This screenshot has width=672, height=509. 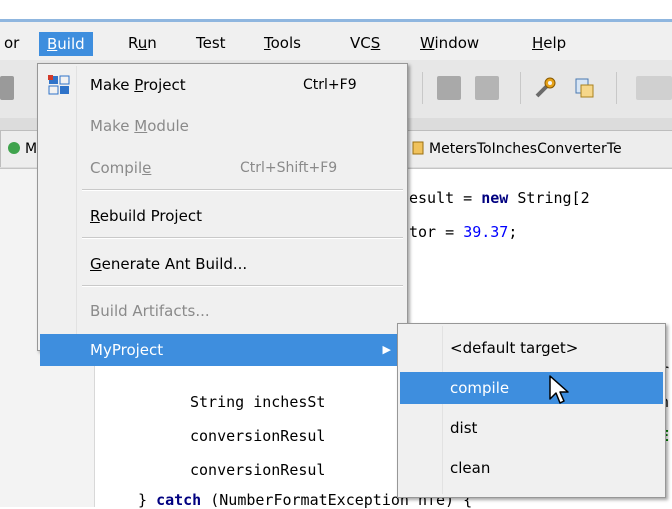 What do you see at coordinates (531, 410) in the screenshot?
I see `myproject-submenu: <default target> compile dist clean` at bounding box center [531, 410].